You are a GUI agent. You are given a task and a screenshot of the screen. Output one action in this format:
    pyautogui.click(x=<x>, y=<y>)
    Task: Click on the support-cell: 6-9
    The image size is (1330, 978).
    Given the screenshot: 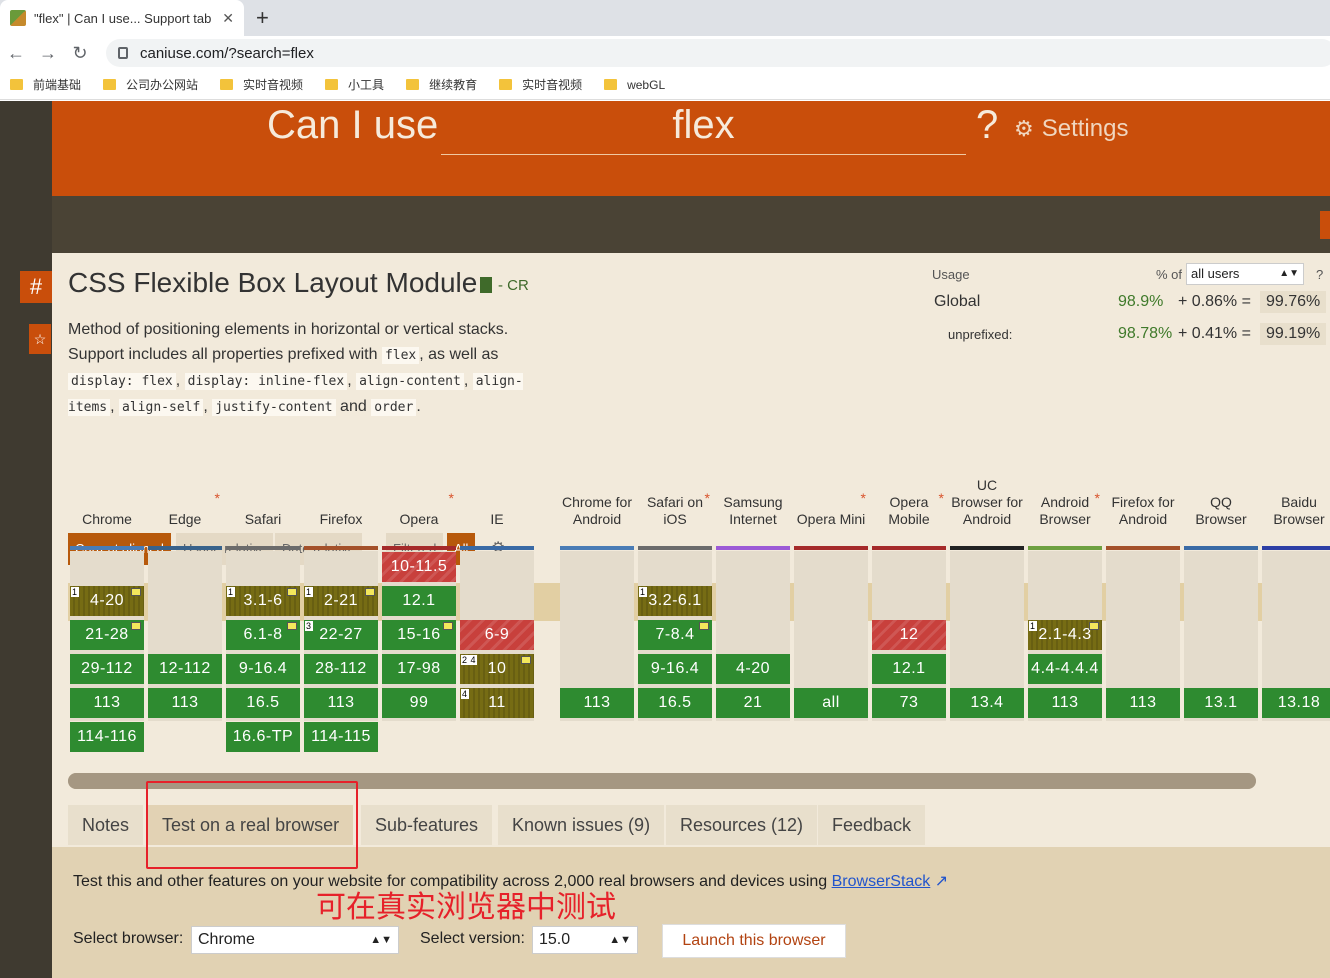 What is the action you would take?
    pyautogui.click(x=497, y=635)
    